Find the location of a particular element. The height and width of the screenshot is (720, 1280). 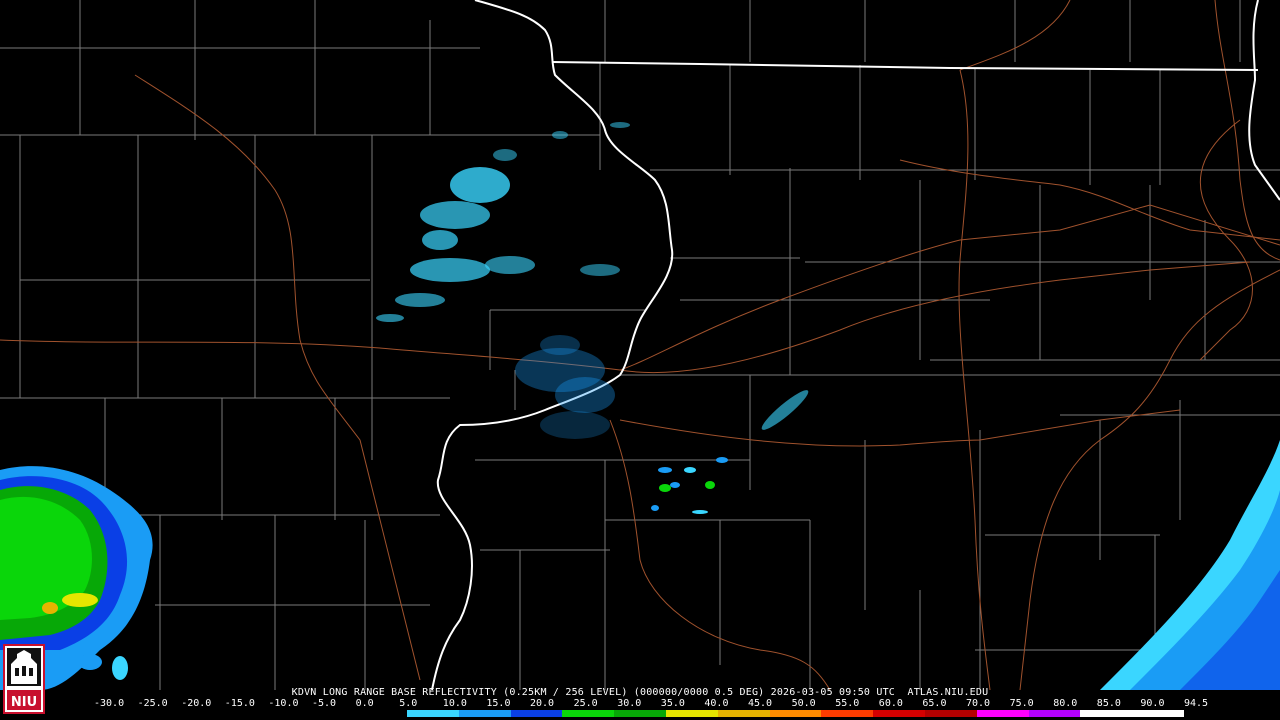

colorbar-label: 75.0 is located at coordinates (1021, 703).